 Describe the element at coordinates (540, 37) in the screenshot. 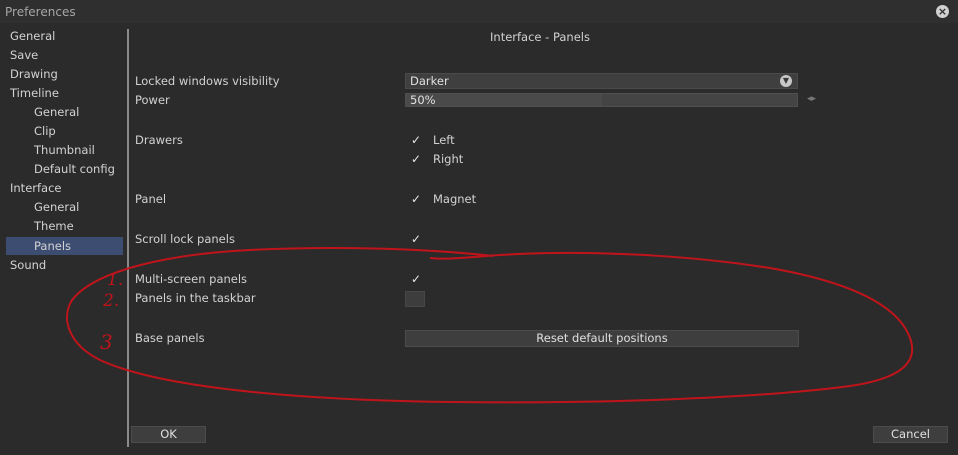

I see `page-title: Interface - Panels` at that location.